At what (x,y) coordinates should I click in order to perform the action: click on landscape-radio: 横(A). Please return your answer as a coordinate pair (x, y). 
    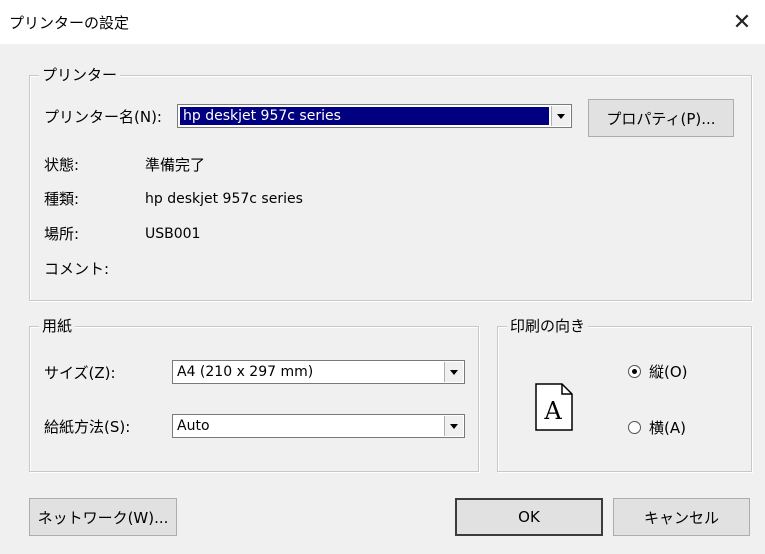
    Looking at the image, I should click on (657, 427).